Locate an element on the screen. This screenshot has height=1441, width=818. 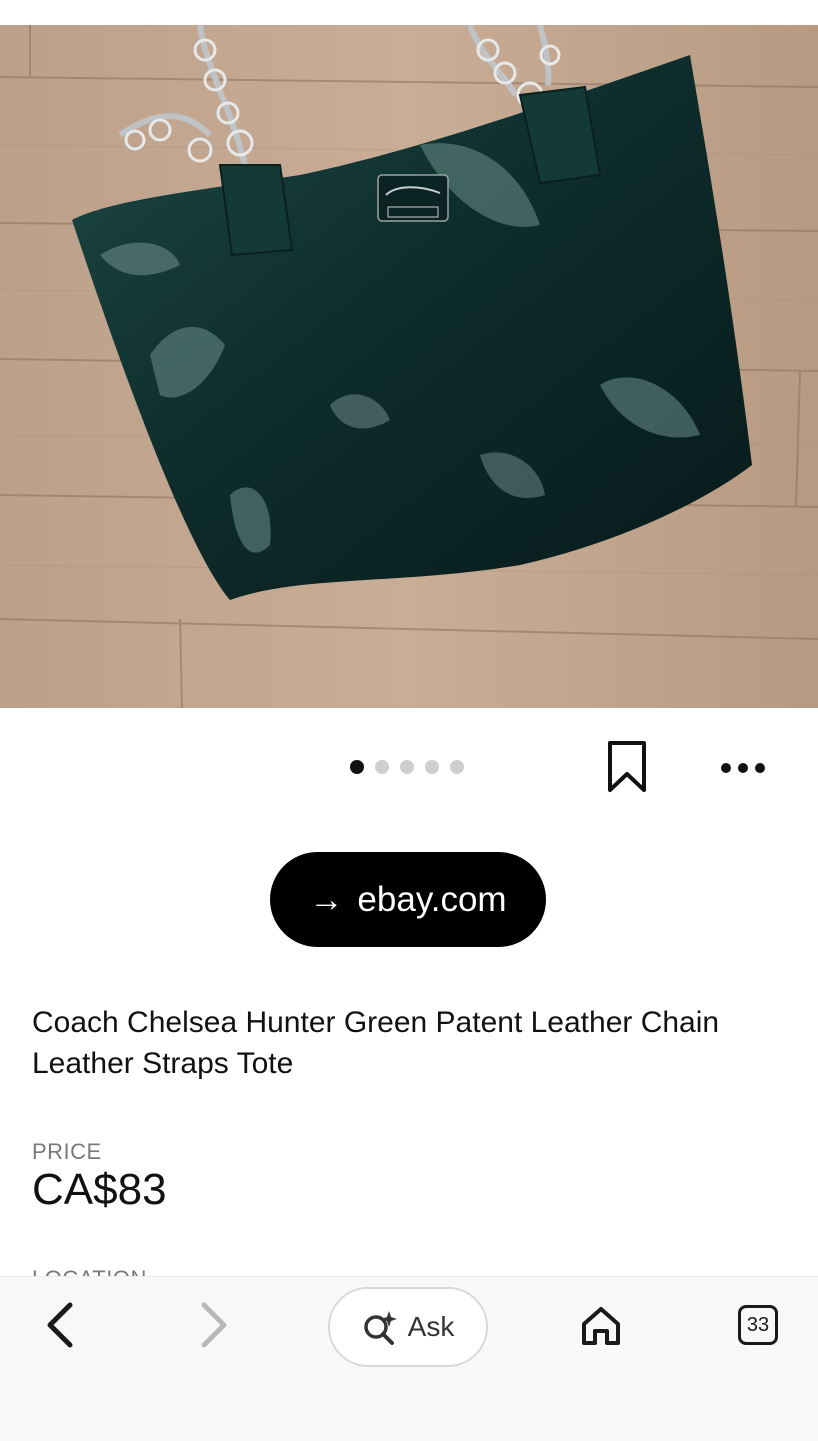
more-horizontal-icon is located at coordinates (743, 768).